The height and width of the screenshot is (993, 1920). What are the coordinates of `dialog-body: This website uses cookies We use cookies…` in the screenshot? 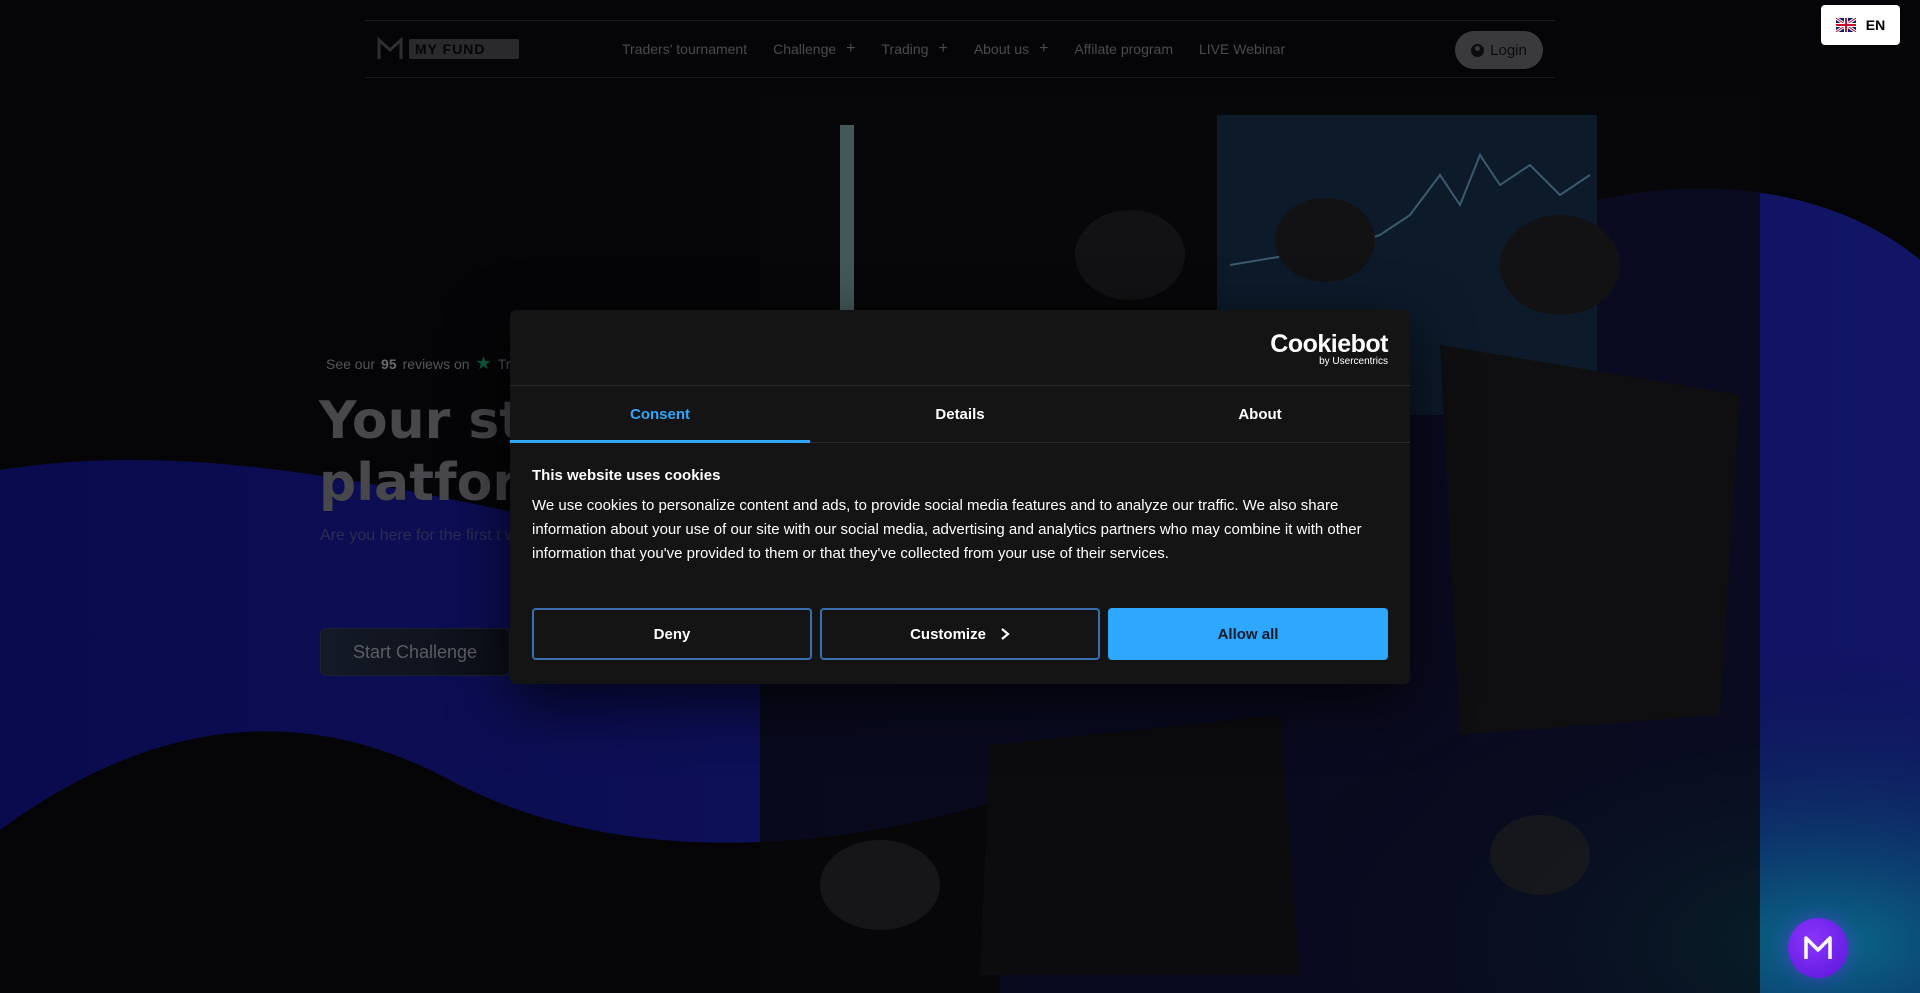 It's located at (960, 504).